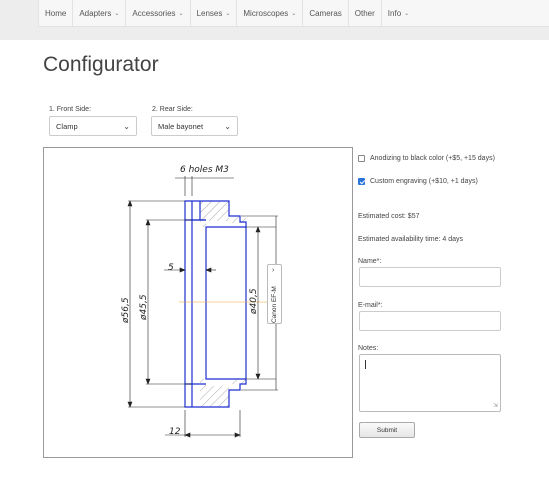  Describe the element at coordinates (430, 277) in the screenshot. I see `name-input` at that location.